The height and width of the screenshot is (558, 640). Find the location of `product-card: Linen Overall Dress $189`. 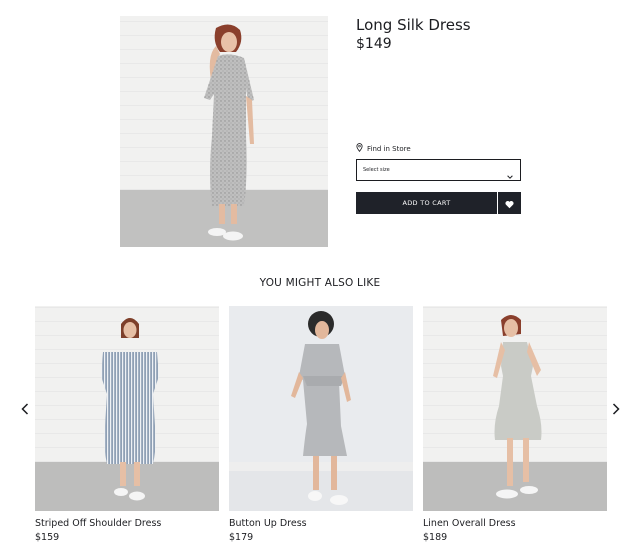

product-card: Linen Overall Dress $189 is located at coordinates (515, 424).